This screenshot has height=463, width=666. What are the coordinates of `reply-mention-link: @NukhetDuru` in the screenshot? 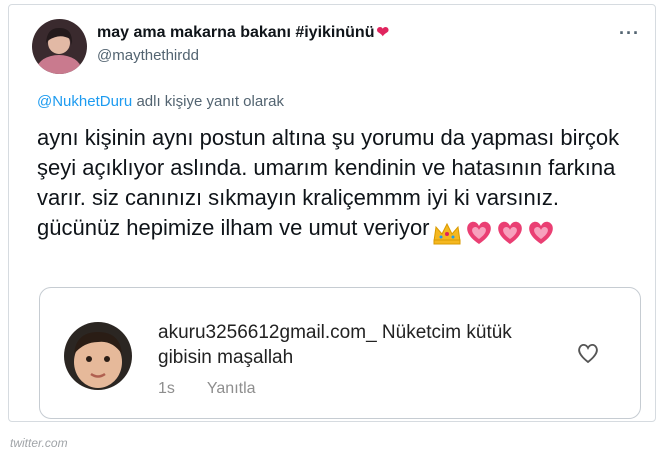 It's located at (84, 101).